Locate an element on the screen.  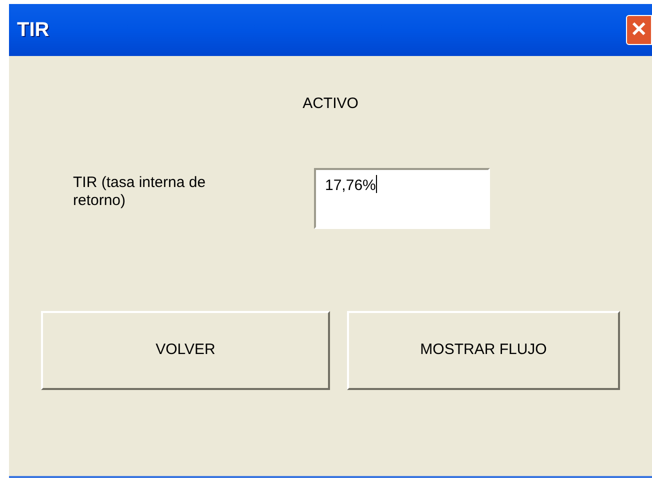
window-title: TIR is located at coordinates (33, 30).